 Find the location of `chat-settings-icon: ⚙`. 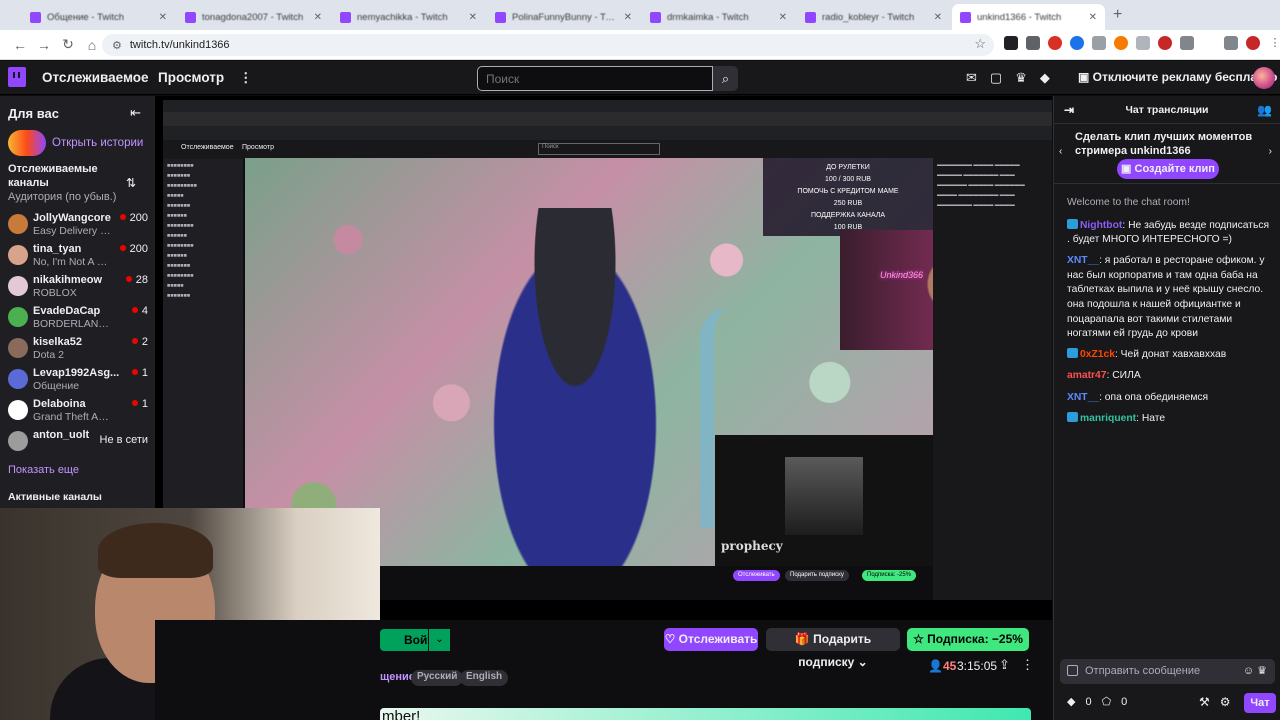

chat-settings-icon: ⚙ is located at coordinates (1225, 702).